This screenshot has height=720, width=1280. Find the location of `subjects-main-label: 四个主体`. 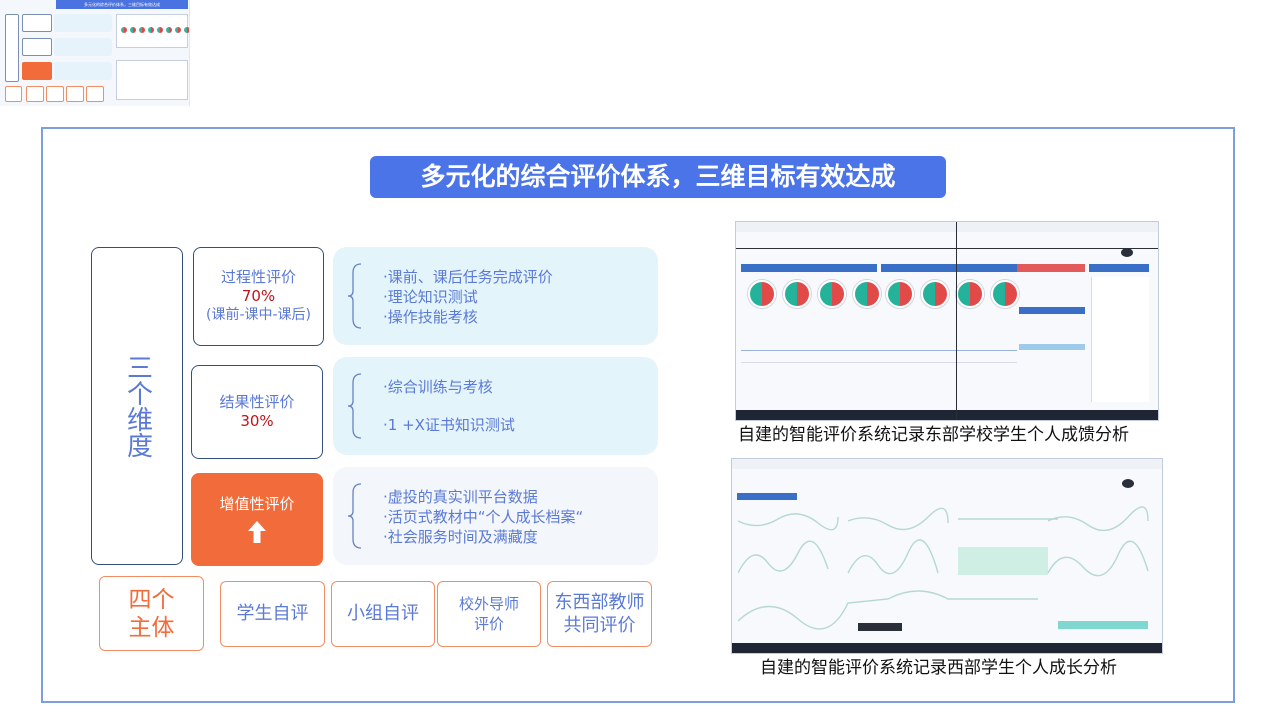

subjects-main-label: 四个主体 is located at coordinates (151, 613).